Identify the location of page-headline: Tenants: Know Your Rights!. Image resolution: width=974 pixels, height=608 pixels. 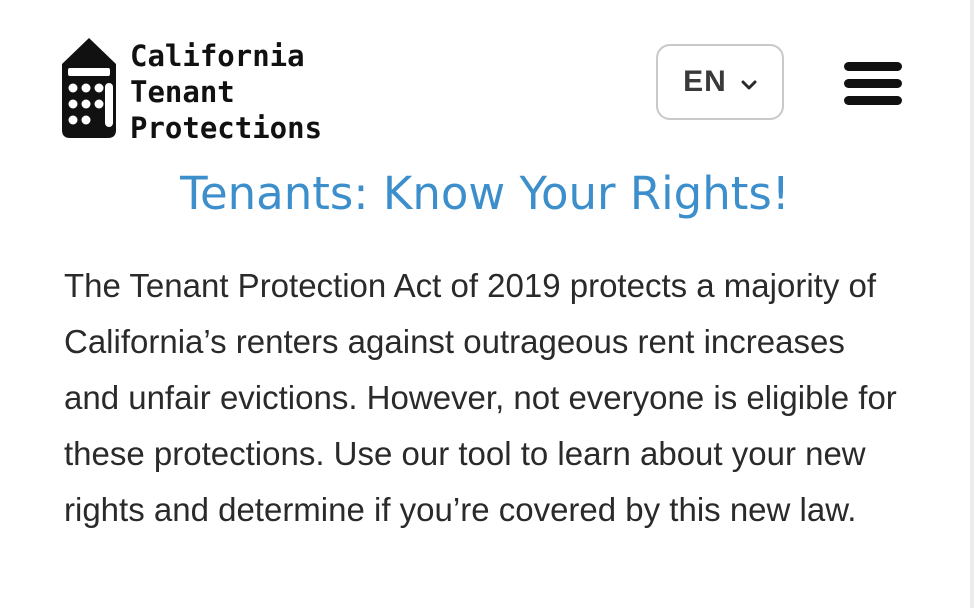
(485, 193).